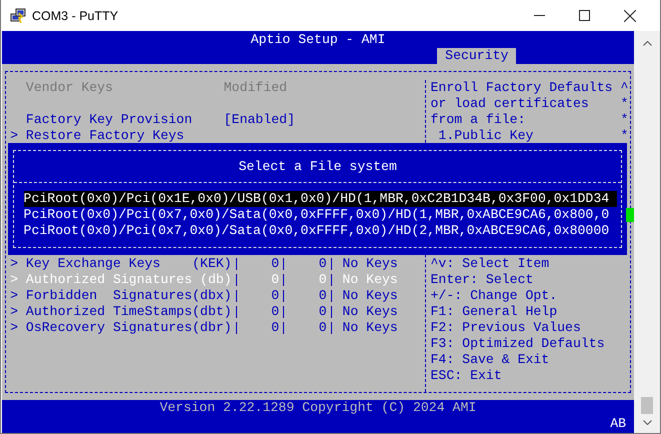 This screenshot has height=434, width=661. Describe the element at coordinates (482, 280) in the screenshot. I see `key-hint: Enter: Select` at that location.